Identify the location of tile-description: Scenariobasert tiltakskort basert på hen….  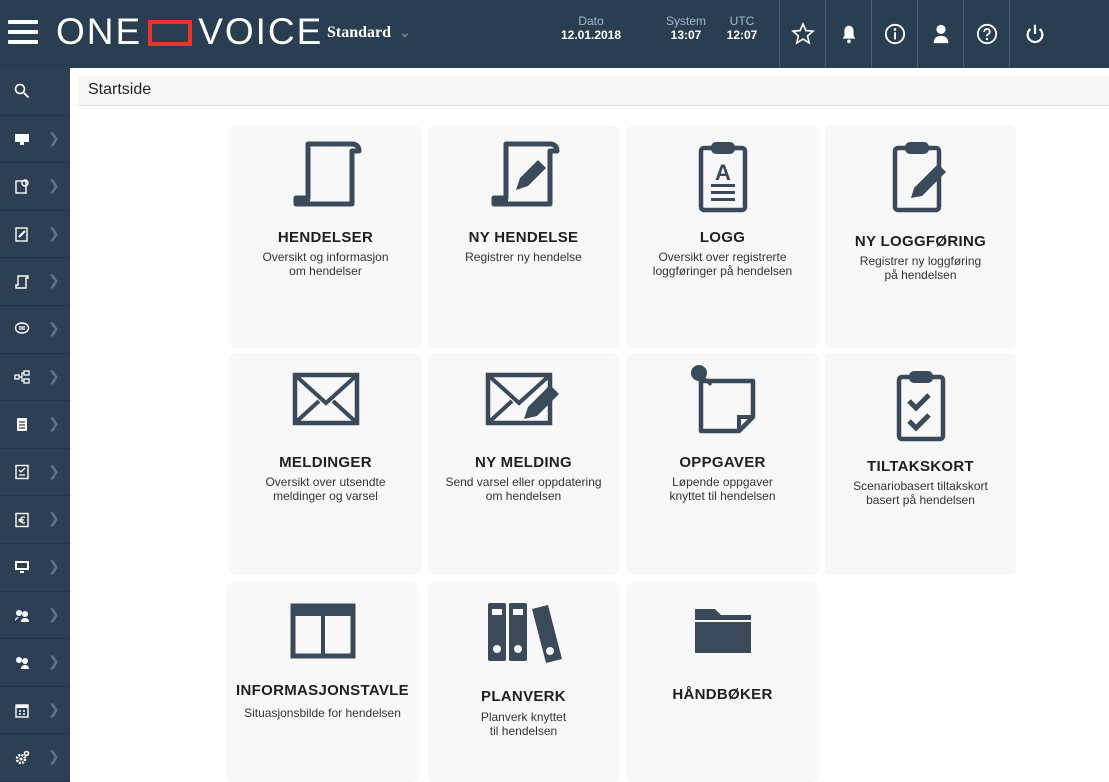
(920, 493).